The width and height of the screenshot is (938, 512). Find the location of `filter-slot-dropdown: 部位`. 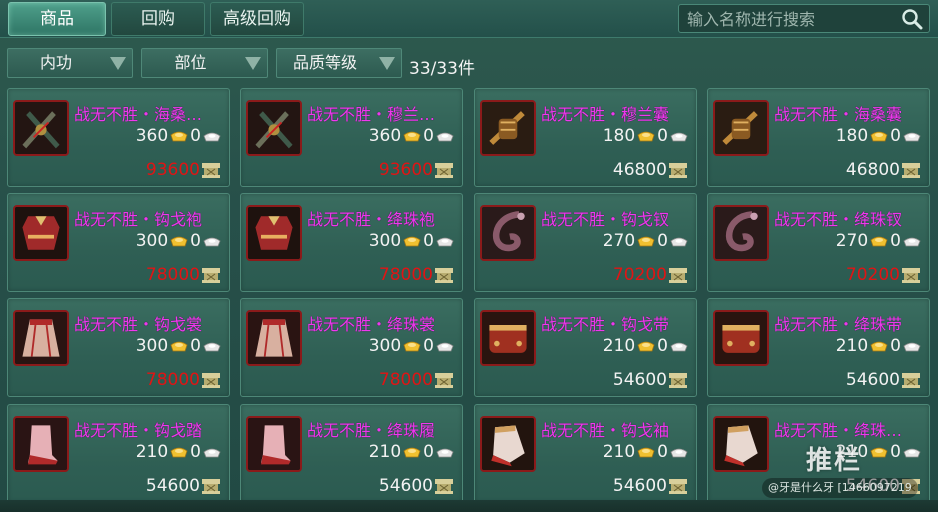

filter-slot-dropdown: 部位 is located at coordinates (204, 63).